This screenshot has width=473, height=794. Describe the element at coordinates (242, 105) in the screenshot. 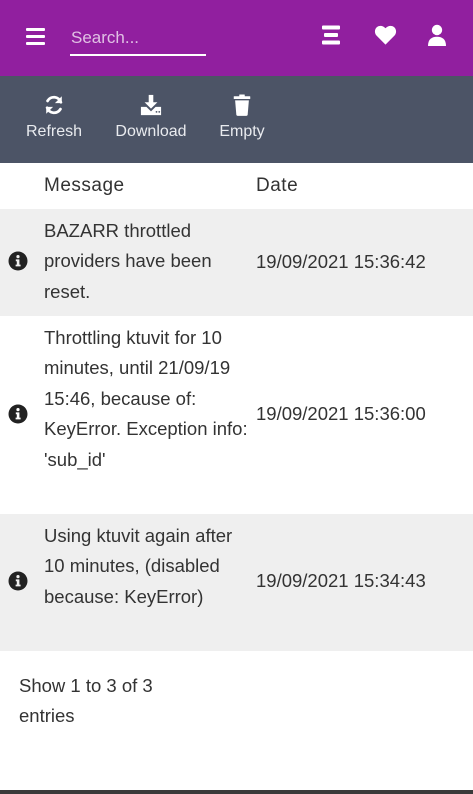

I see `trash-icon` at that location.